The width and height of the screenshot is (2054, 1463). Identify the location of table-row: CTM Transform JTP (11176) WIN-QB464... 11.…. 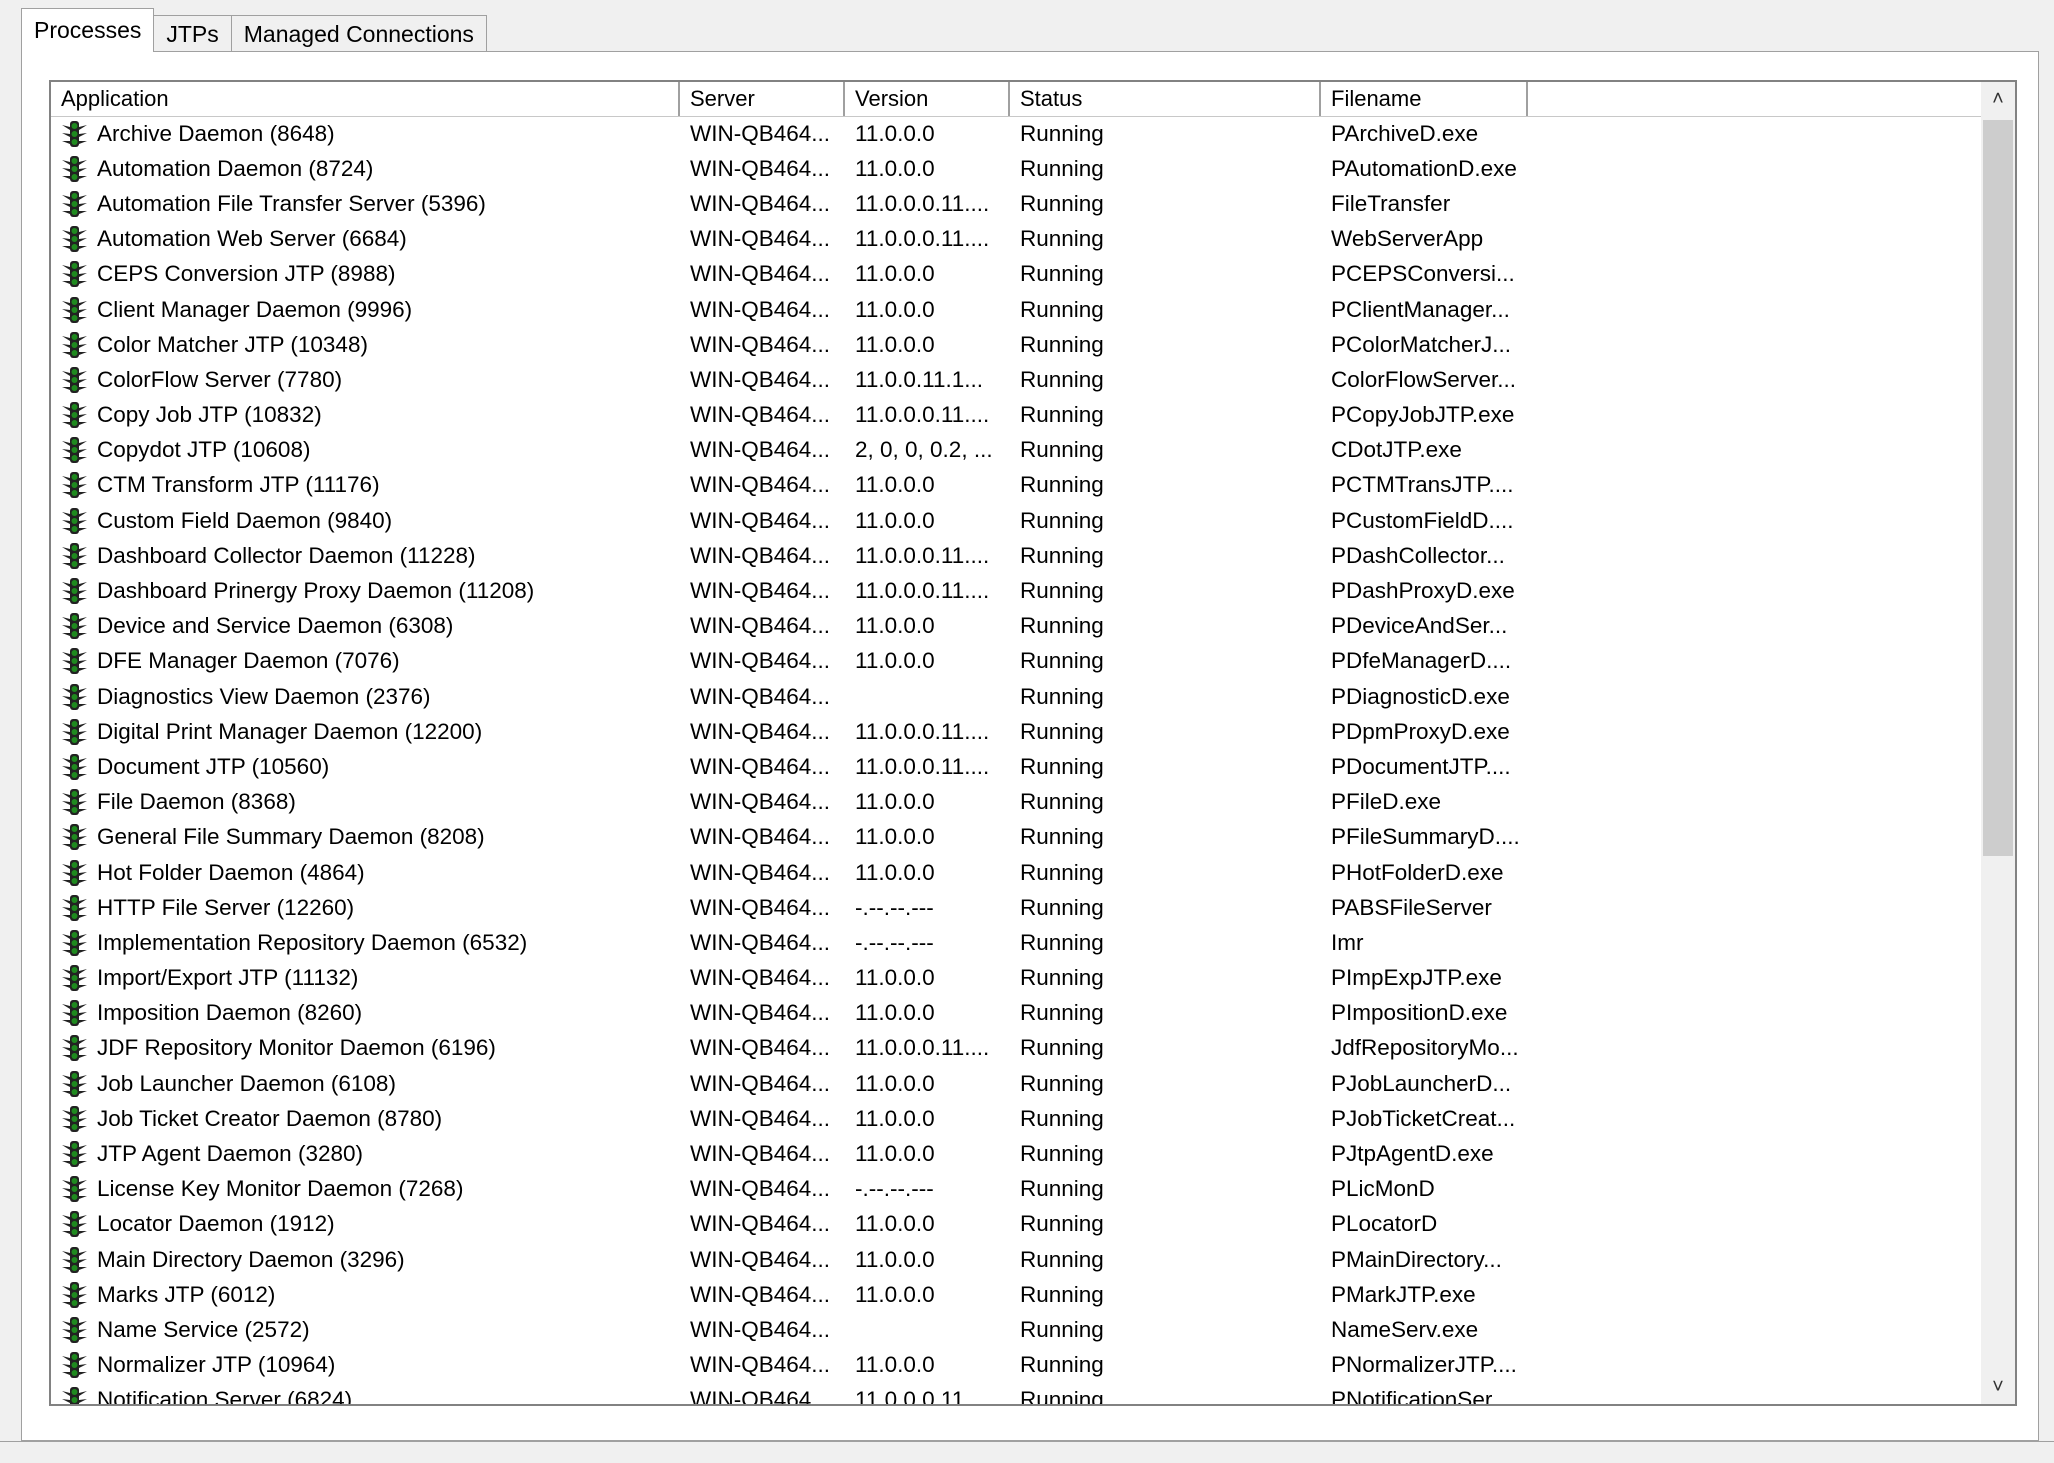
(1017, 485).